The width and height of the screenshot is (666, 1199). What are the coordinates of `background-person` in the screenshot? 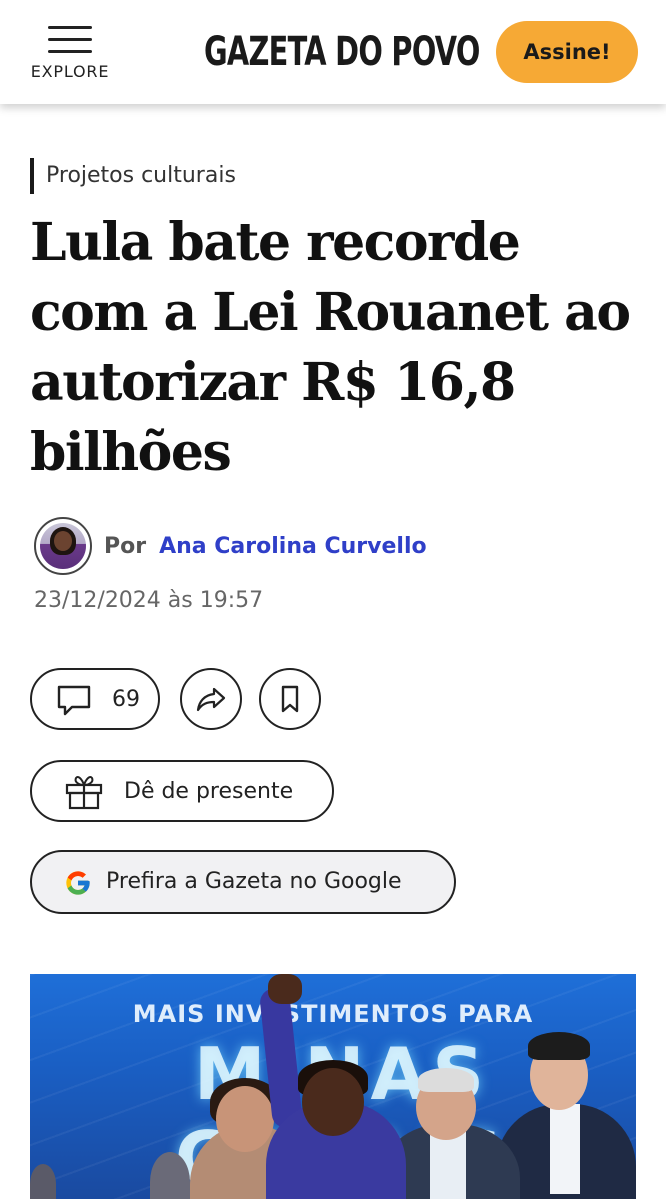 It's located at (43, 1181).